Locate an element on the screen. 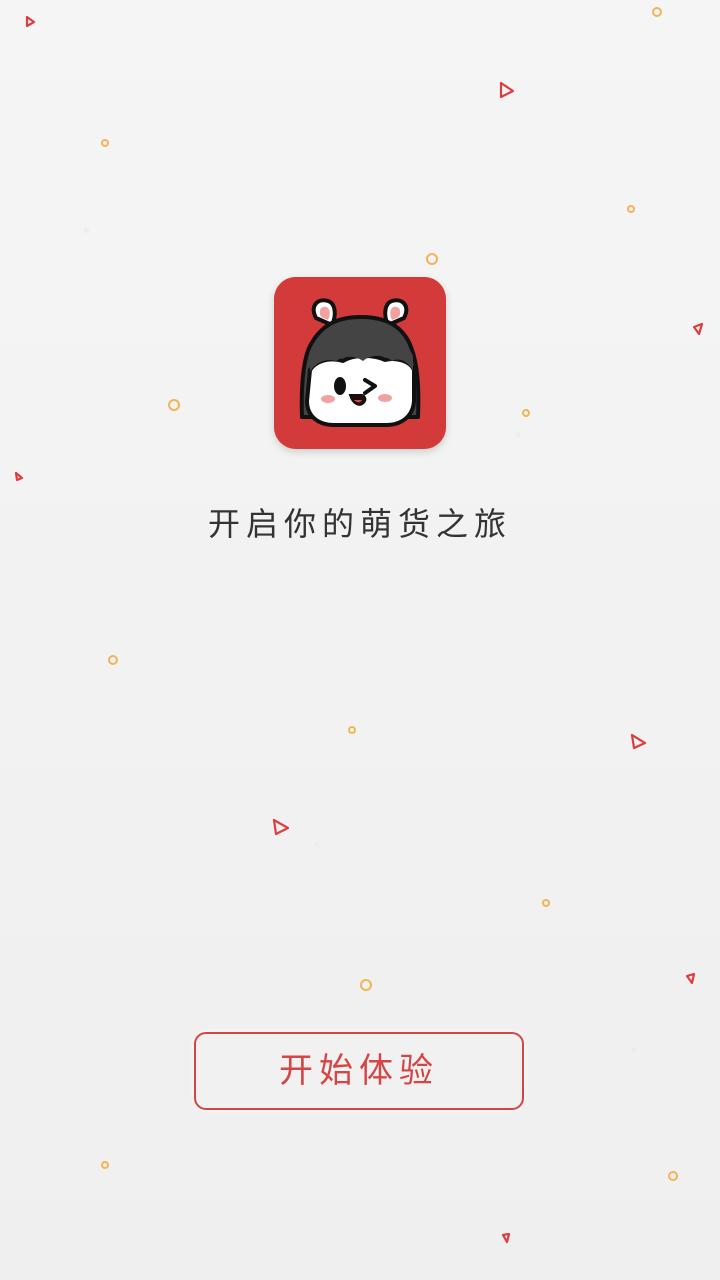 The height and width of the screenshot is (1280, 720). app-logo is located at coordinates (360, 363).